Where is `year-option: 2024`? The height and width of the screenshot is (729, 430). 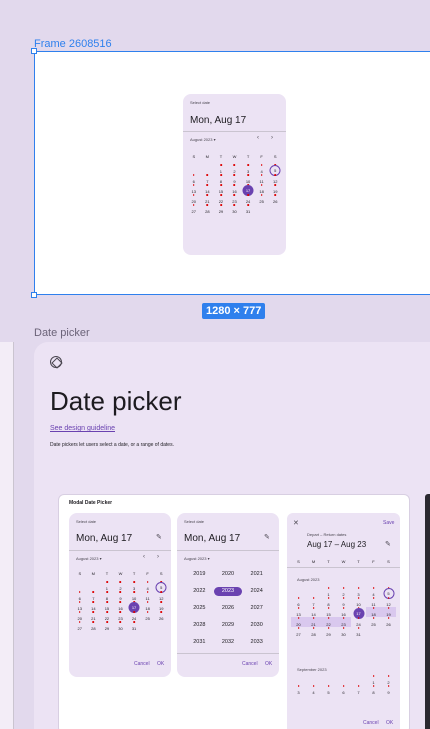
year-option: 2024 is located at coordinates (256, 591).